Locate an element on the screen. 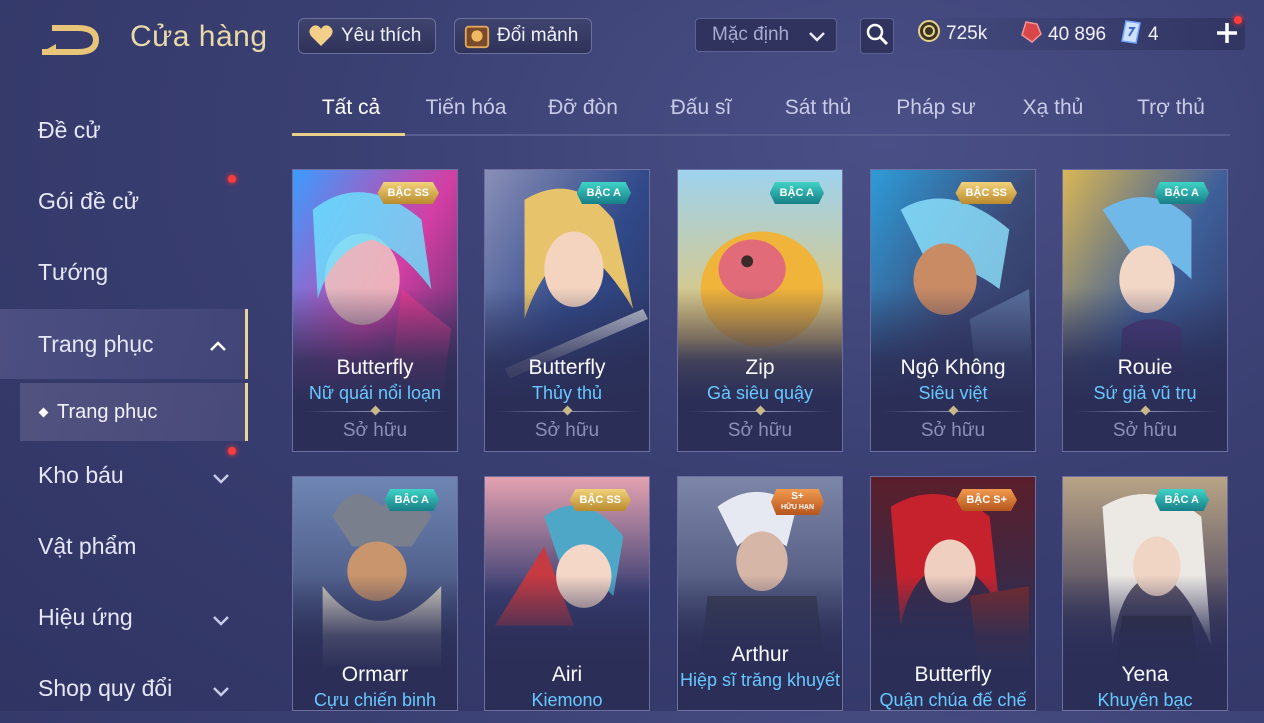 The image size is (1264, 723). tab-label: Tất cả is located at coordinates (351, 107).